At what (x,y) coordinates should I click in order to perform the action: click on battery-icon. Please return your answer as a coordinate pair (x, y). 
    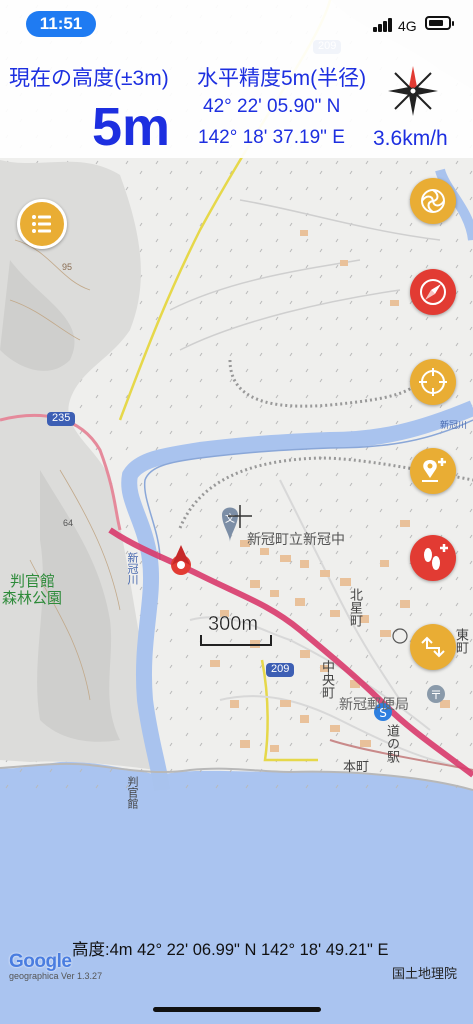
    Looking at the image, I should click on (439, 23).